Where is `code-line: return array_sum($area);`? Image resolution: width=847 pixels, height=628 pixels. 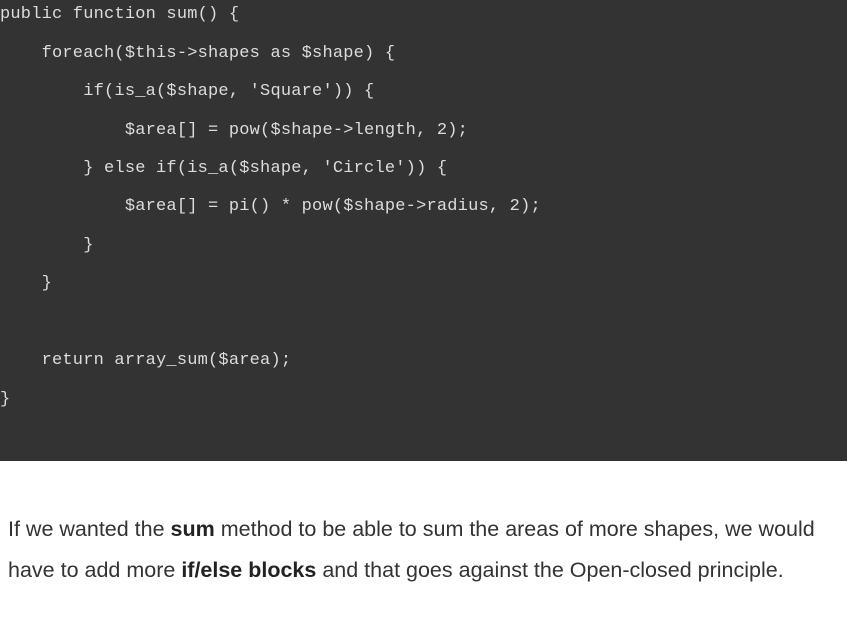
code-line: return array_sum($area); is located at coordinates (146, 360).